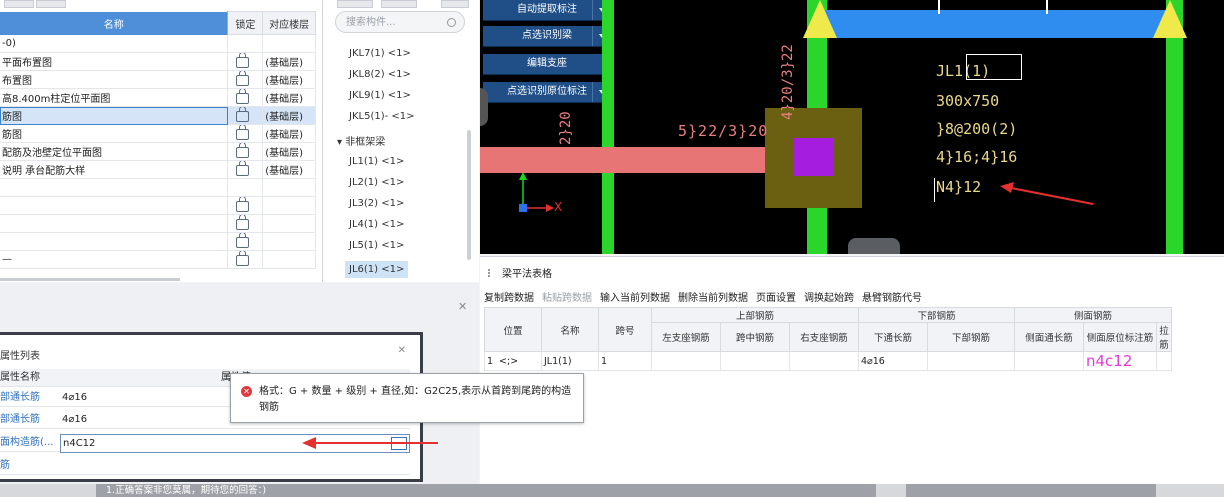  I want to click on component-item: JKL5(1)- <1>, so click(382, 116).